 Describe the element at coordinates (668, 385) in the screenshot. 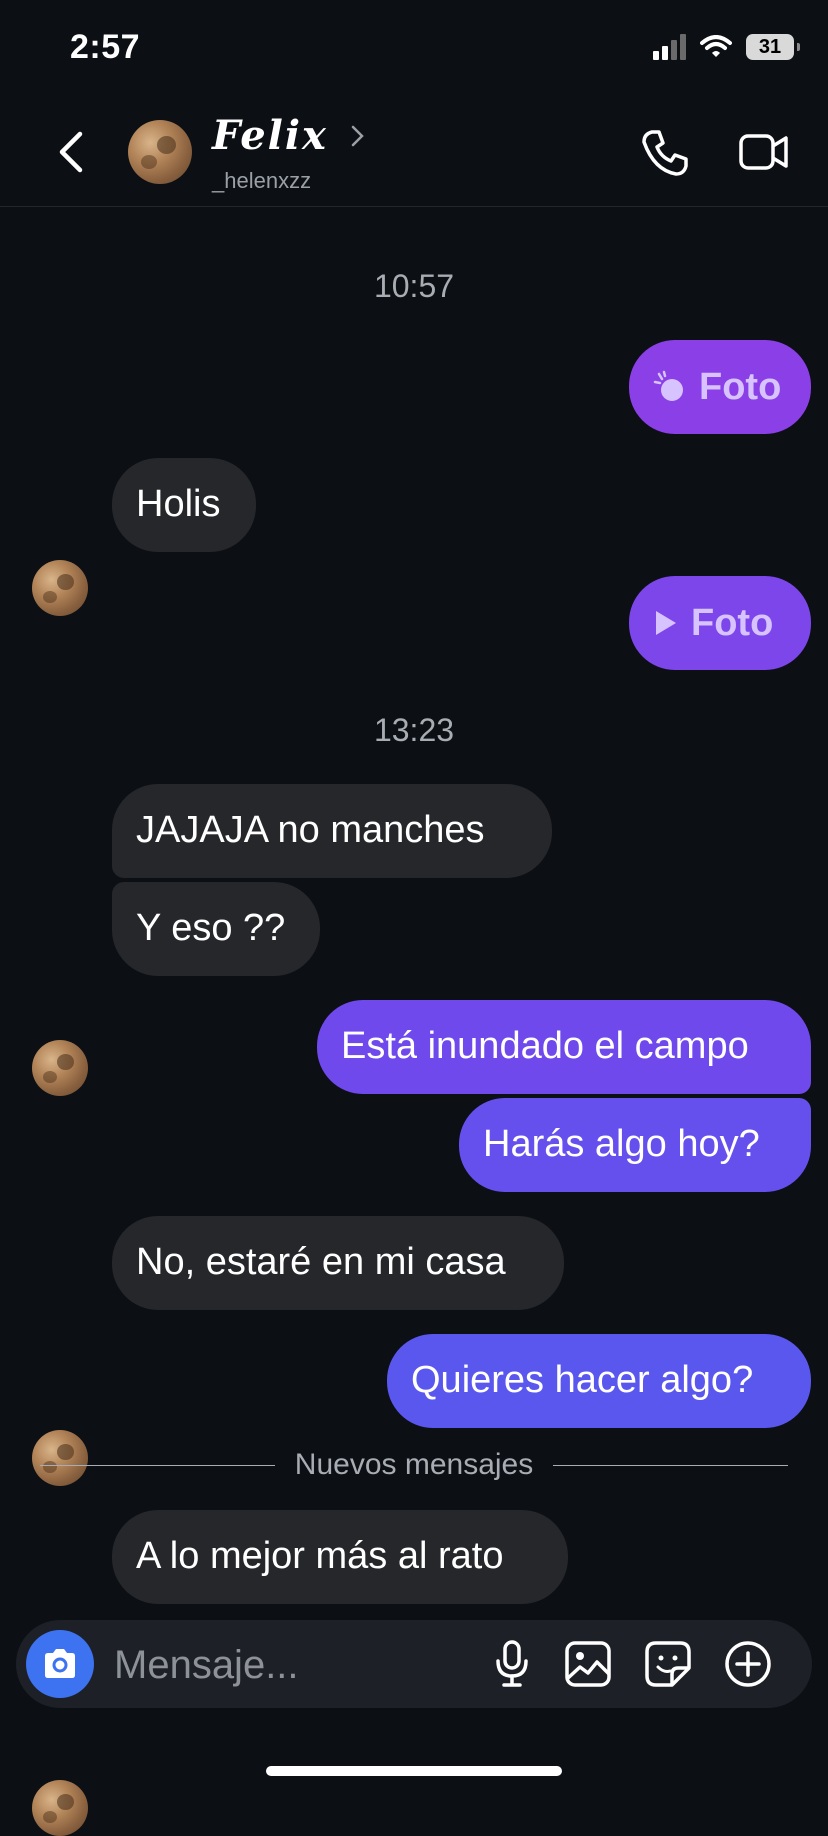

I see `view-once-icon` at that location.